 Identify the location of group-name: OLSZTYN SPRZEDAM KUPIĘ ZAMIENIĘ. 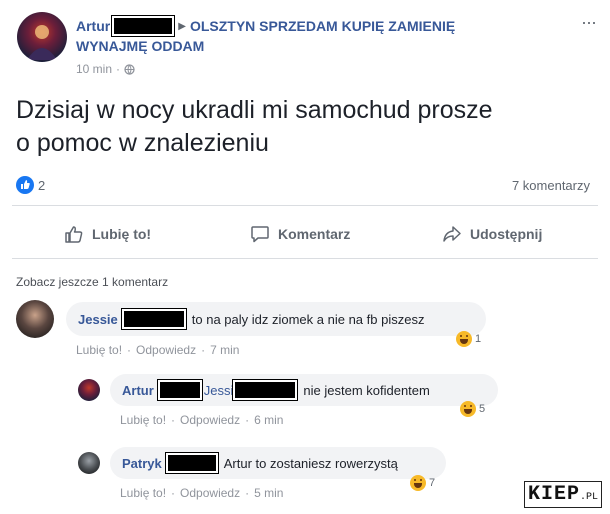
(322, 26).